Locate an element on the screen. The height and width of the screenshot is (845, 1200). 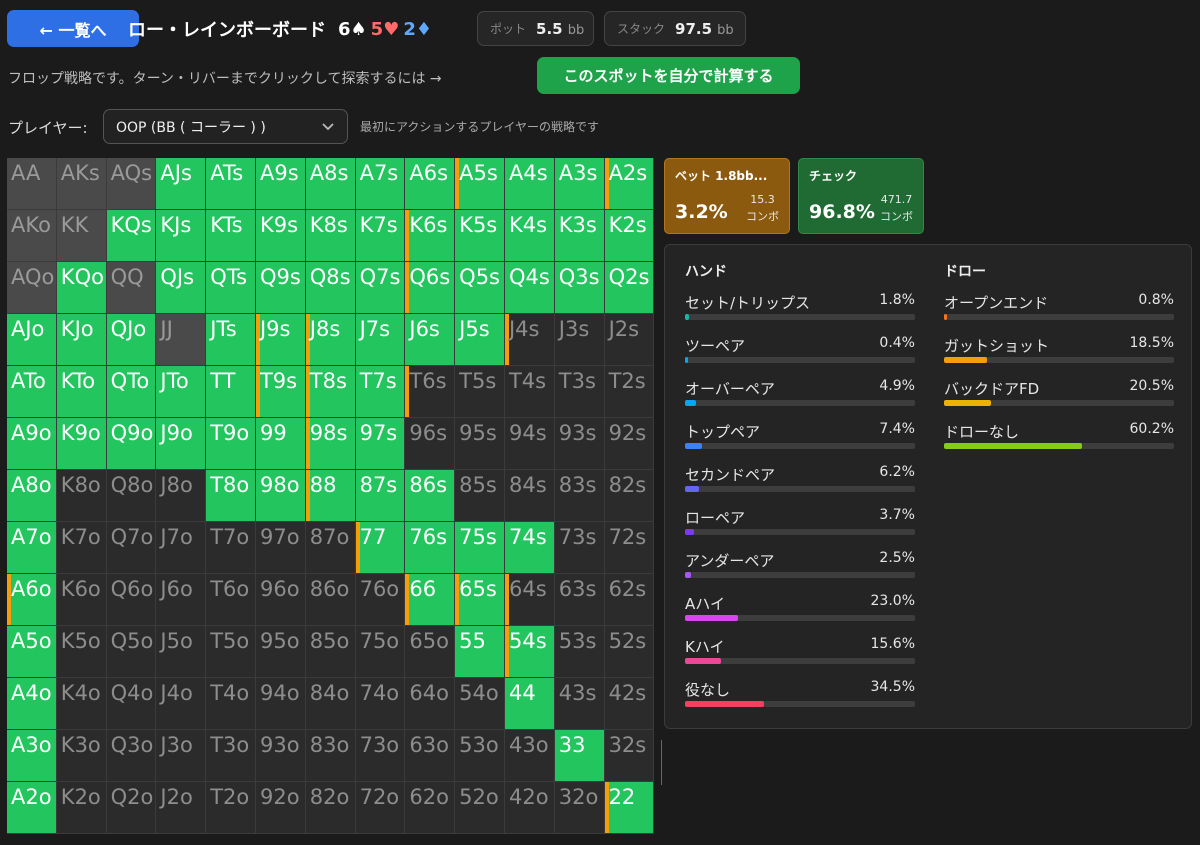
hand-cell-T8s: T8s is located at coordinates (330, 392).